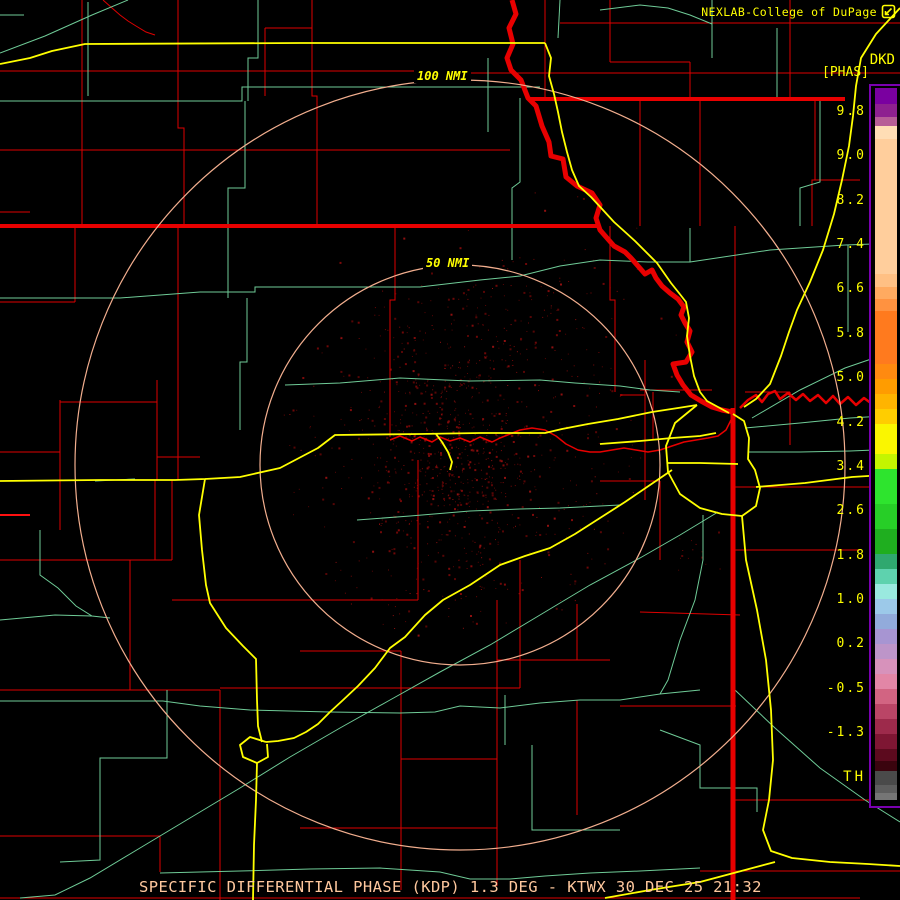  Describe the element at coordinates (851, 245) in the screenshot. I see `color-scale-tick: 7.4` at that location.